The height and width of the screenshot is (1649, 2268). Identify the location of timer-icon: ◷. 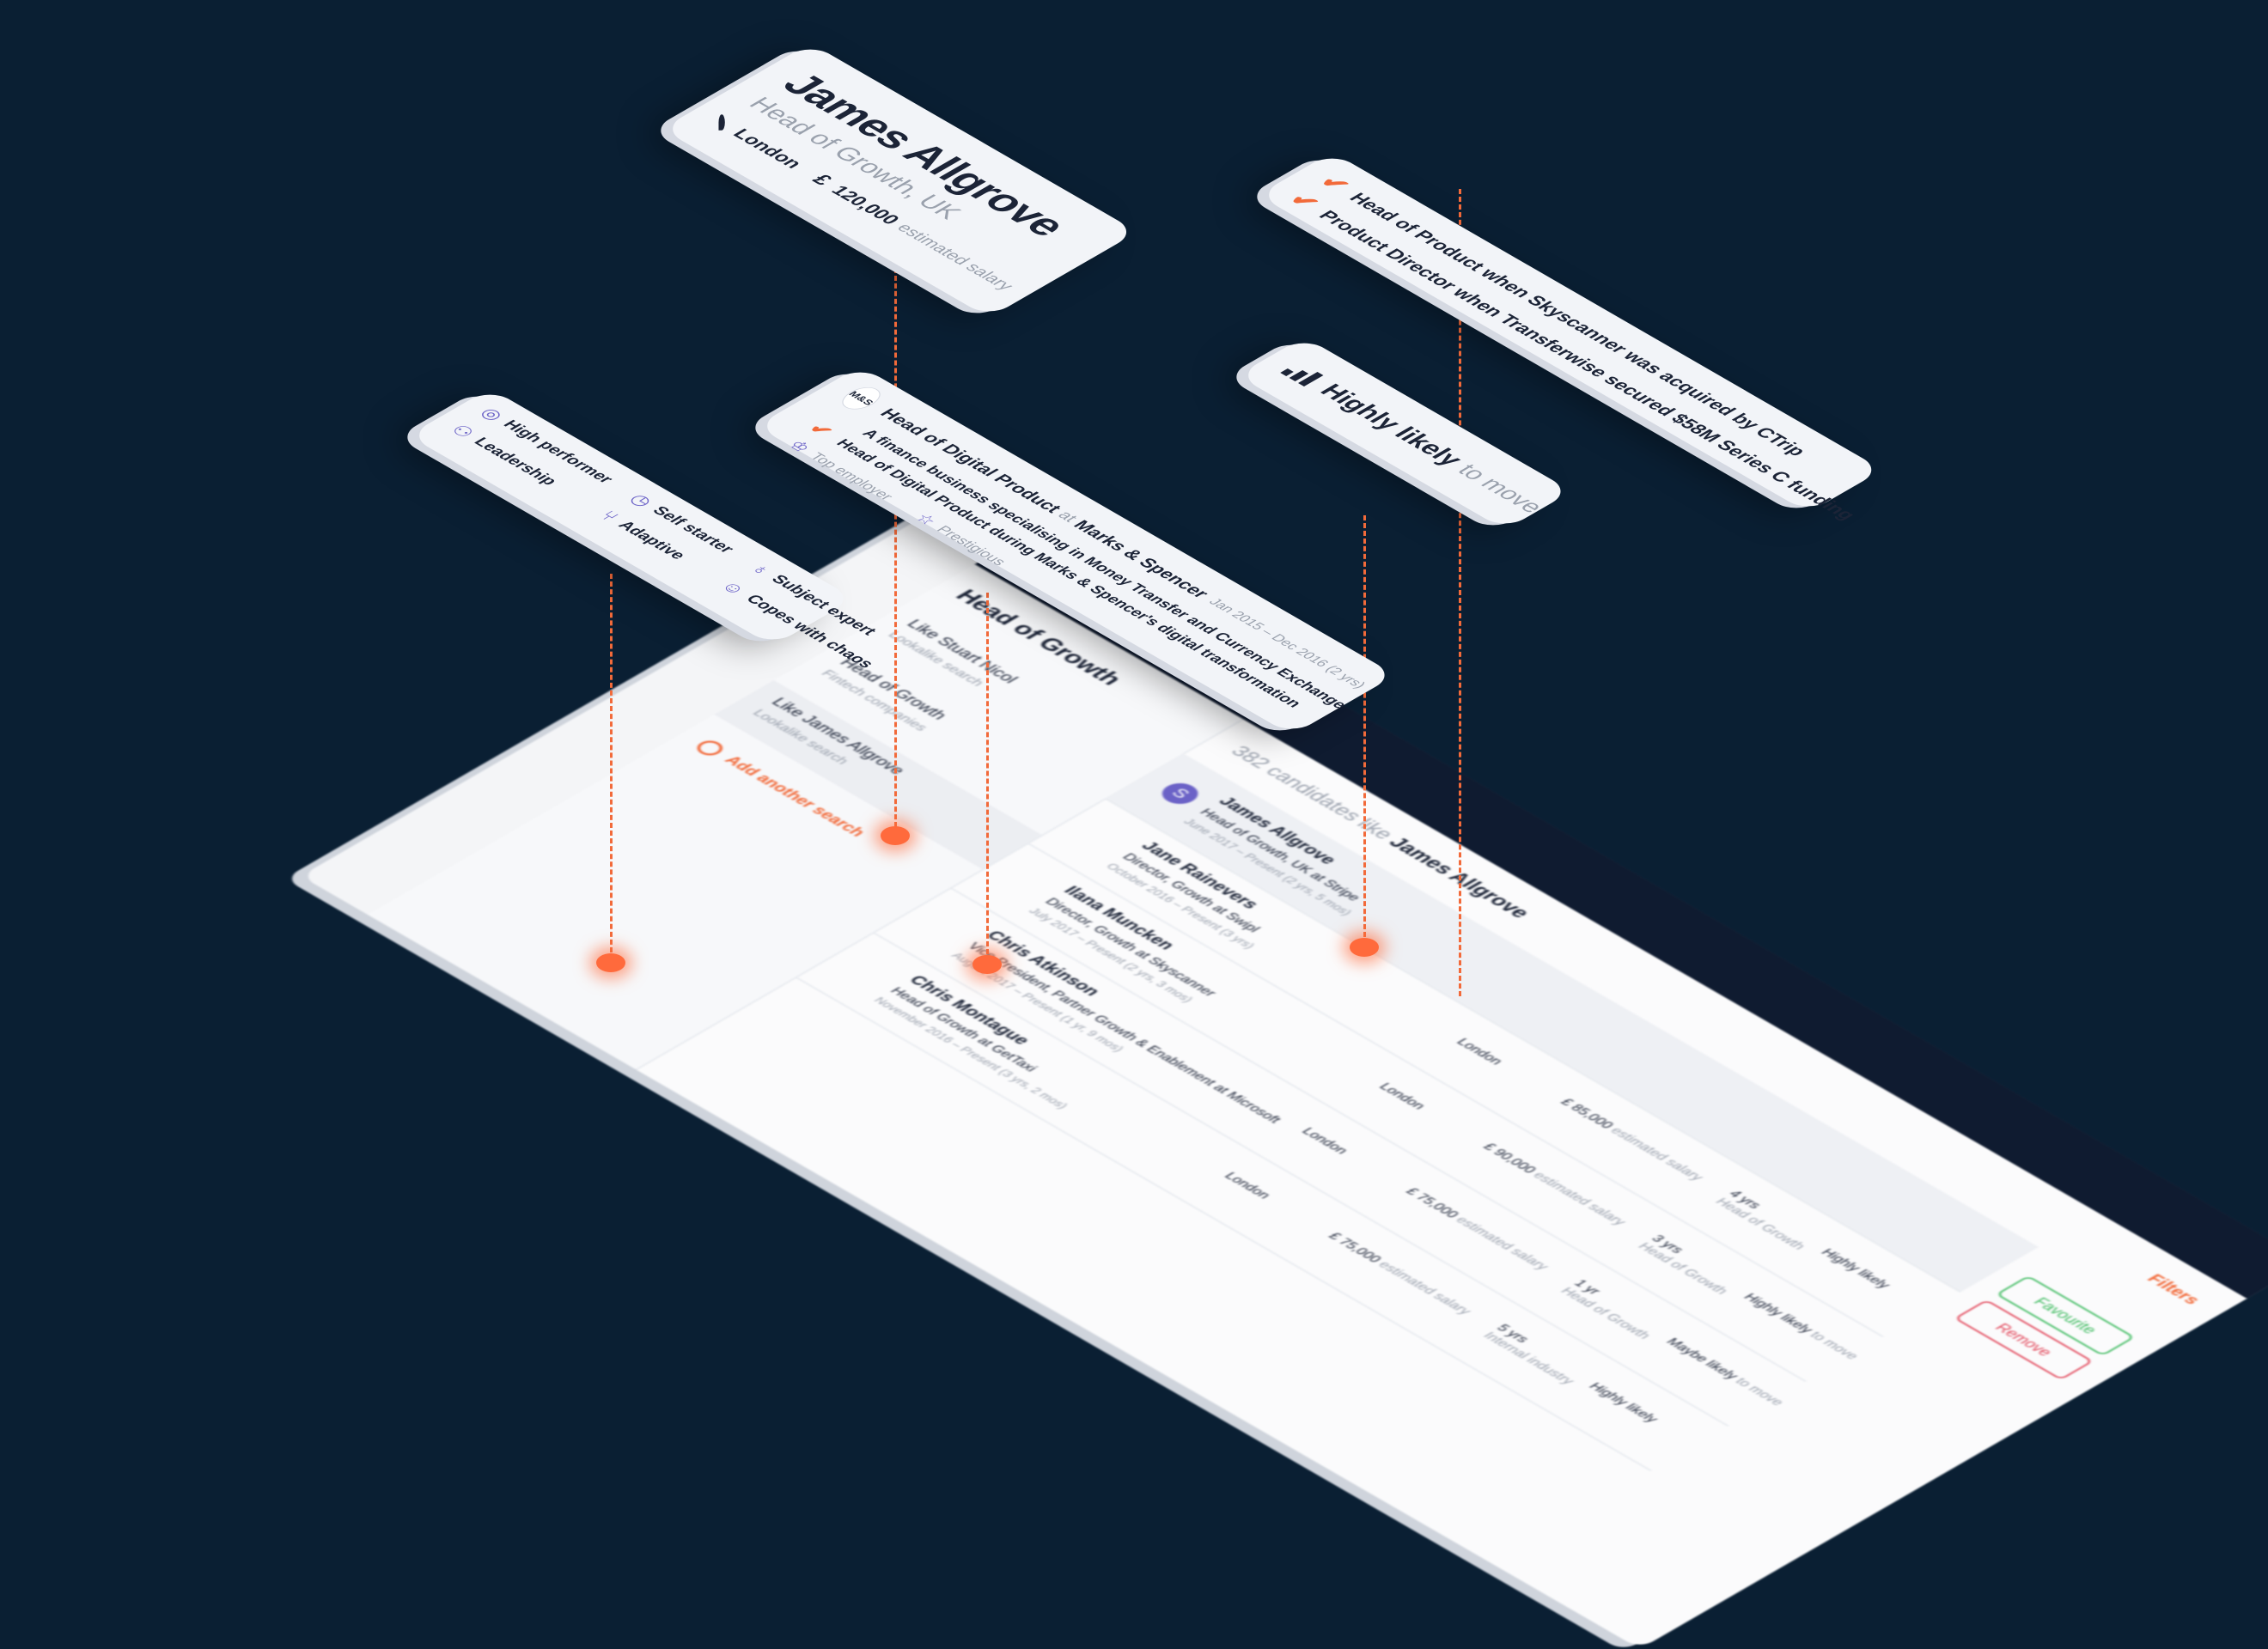
(641, 500).